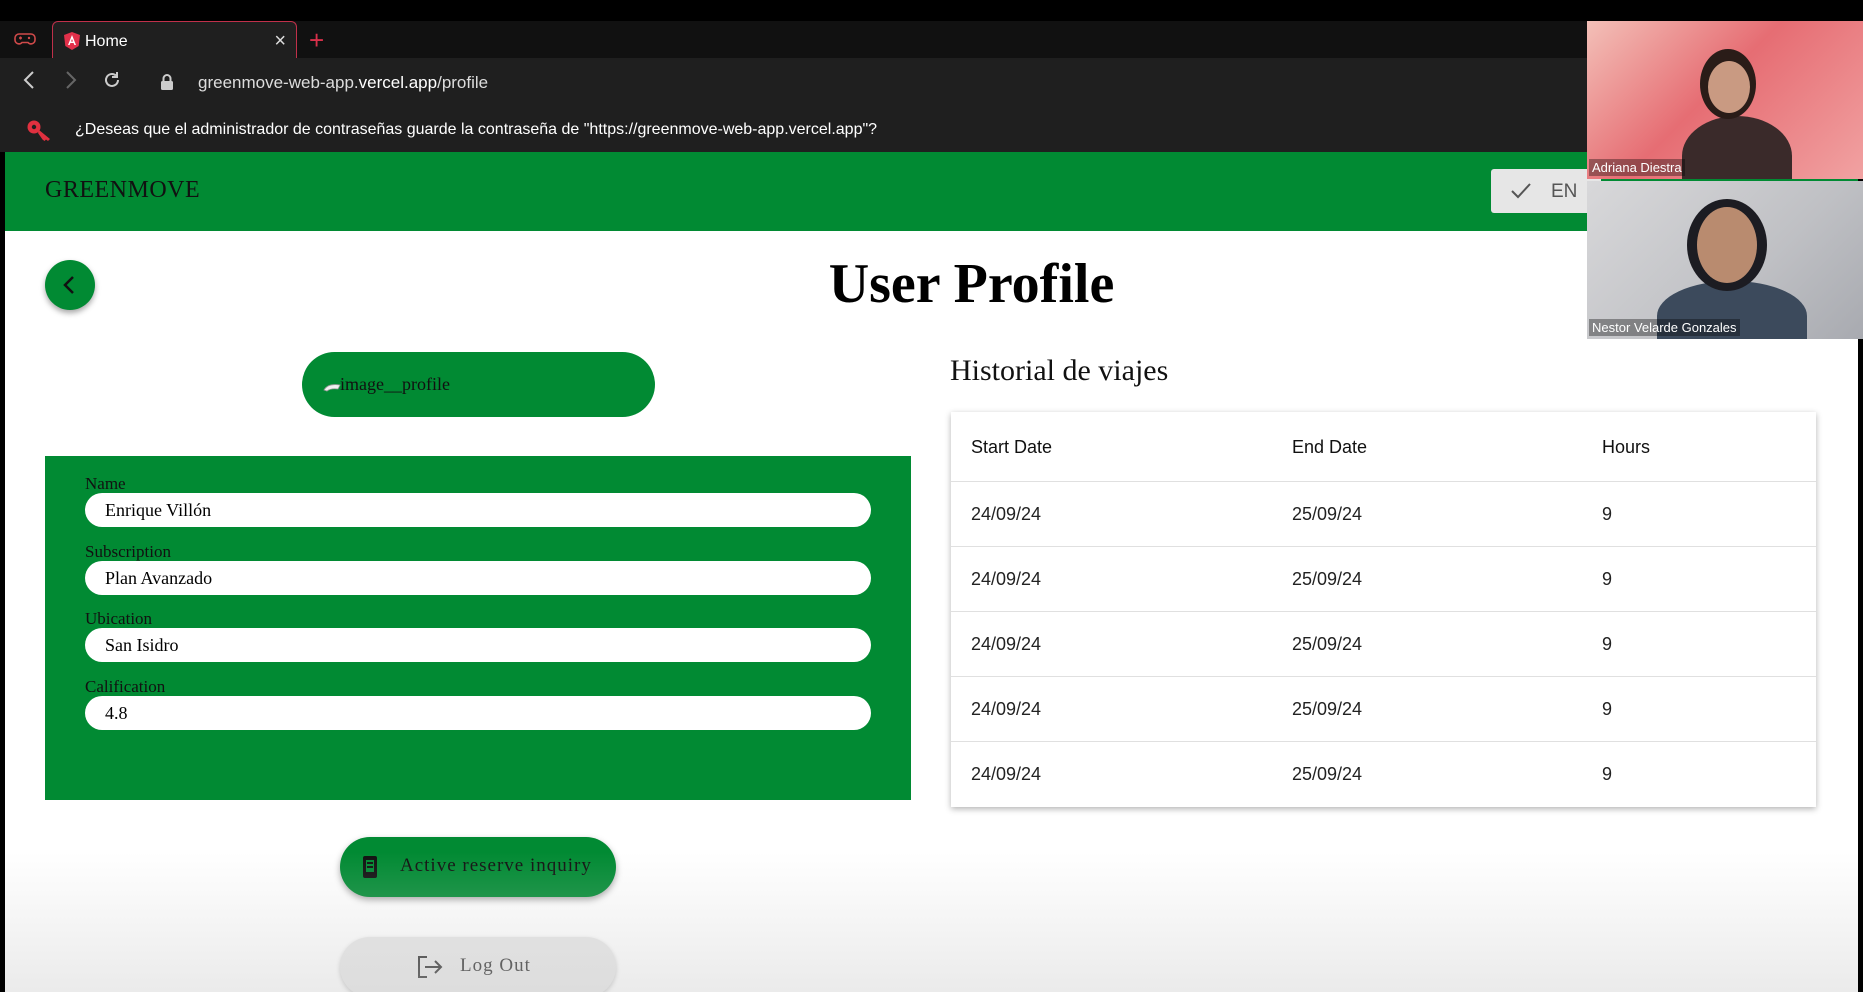 Image resolution: width=1863 pixels, height=992 pixels. I want to click on url-prefix: greenmove-web-app., so click(278, 82).